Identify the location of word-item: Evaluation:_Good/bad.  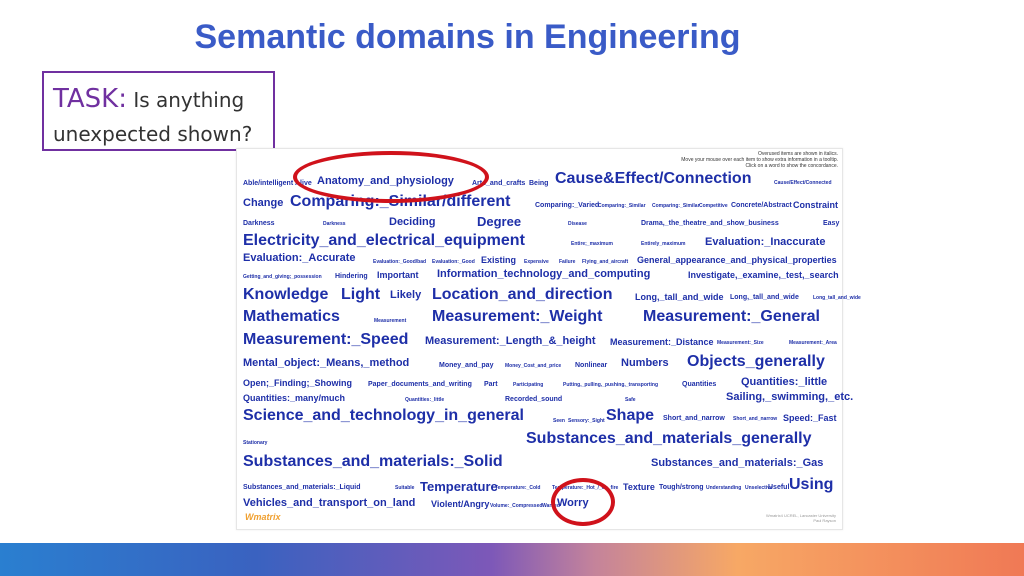
(399, 262).